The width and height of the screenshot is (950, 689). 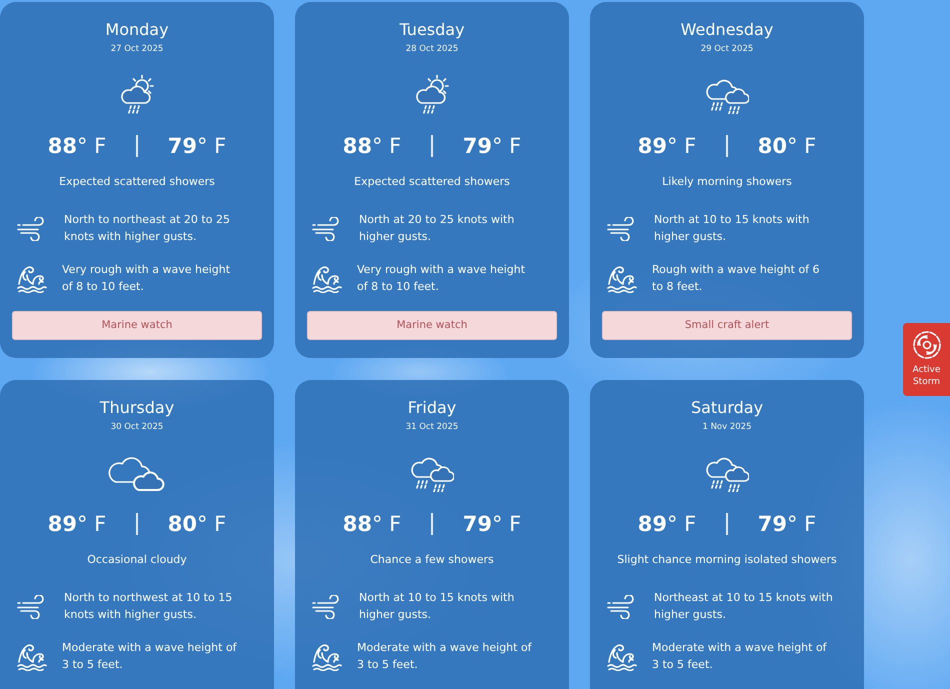 I want to click on day-name: Thursday, so click(x=137, y=408).